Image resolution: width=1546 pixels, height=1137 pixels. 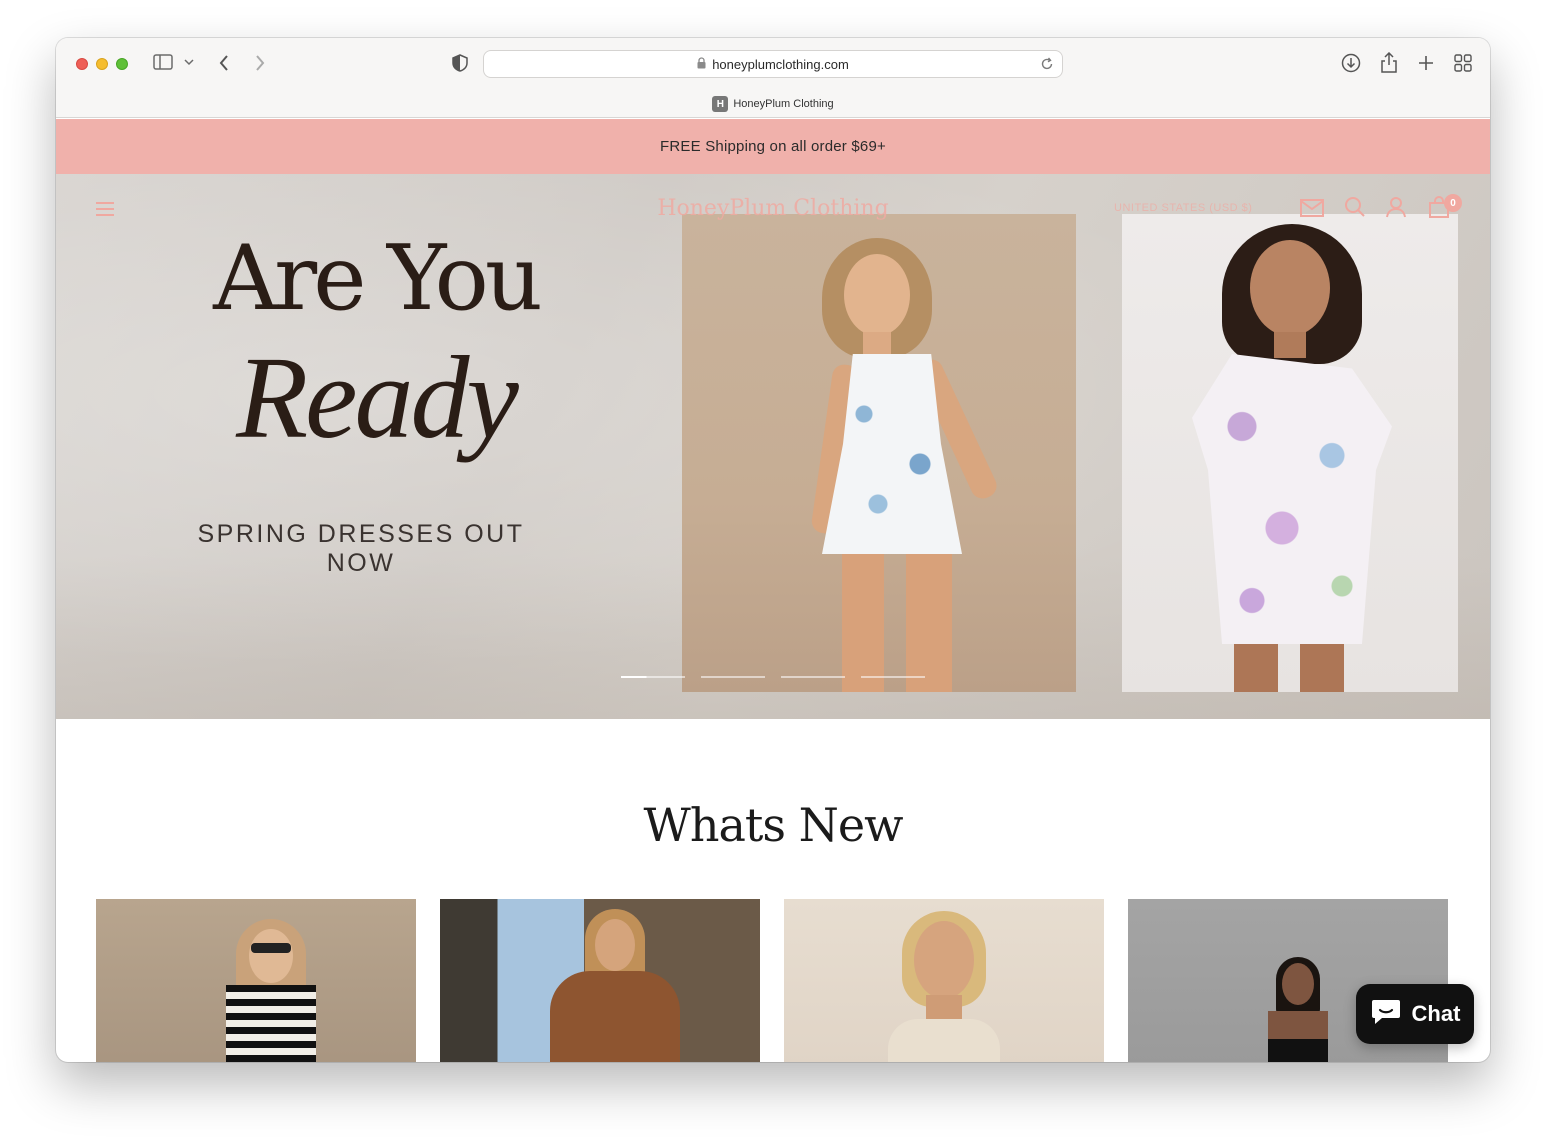 What do you see at coordinates (1290, 453) in the screenshot?
I see `hero-photo-floral-dress` at bounding box center [1290, 453].